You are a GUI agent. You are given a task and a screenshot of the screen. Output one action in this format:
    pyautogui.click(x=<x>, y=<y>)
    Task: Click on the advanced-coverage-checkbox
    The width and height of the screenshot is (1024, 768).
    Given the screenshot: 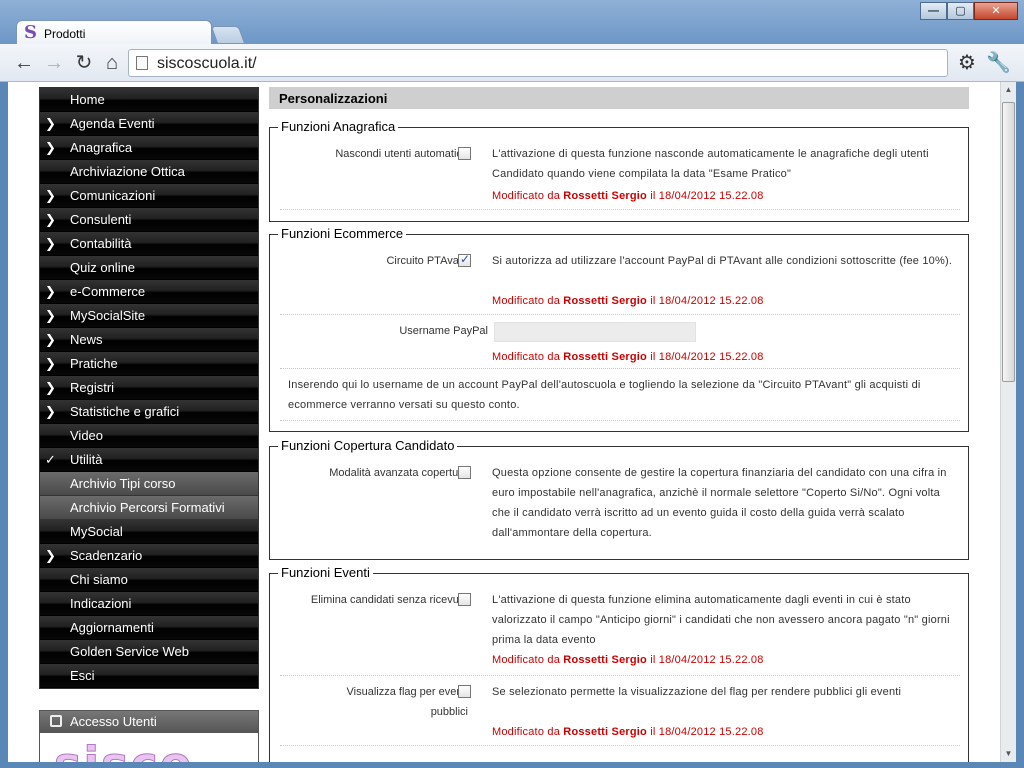 What is the action you would take?
    pyautogui.click(x=464, y=472)
    